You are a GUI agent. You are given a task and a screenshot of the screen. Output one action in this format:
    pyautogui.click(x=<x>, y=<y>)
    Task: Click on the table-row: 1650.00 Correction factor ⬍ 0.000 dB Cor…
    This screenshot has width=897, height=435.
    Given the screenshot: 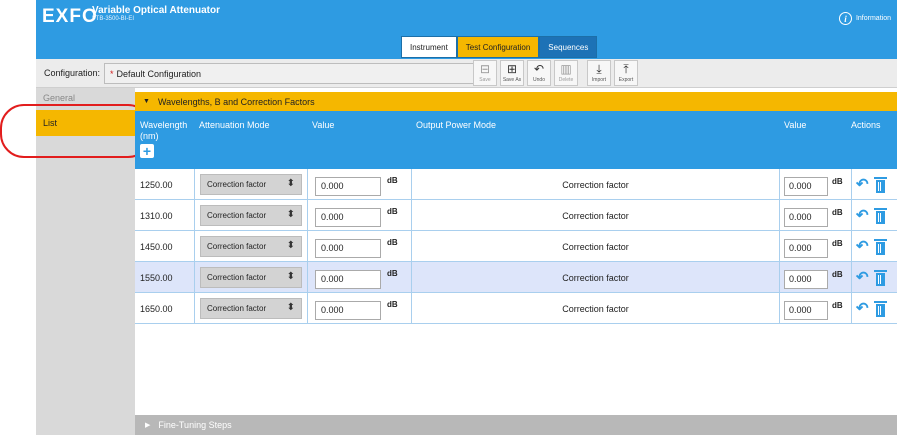 What is the action you would take?
    pyautogui.click(x=516, y=308)
    